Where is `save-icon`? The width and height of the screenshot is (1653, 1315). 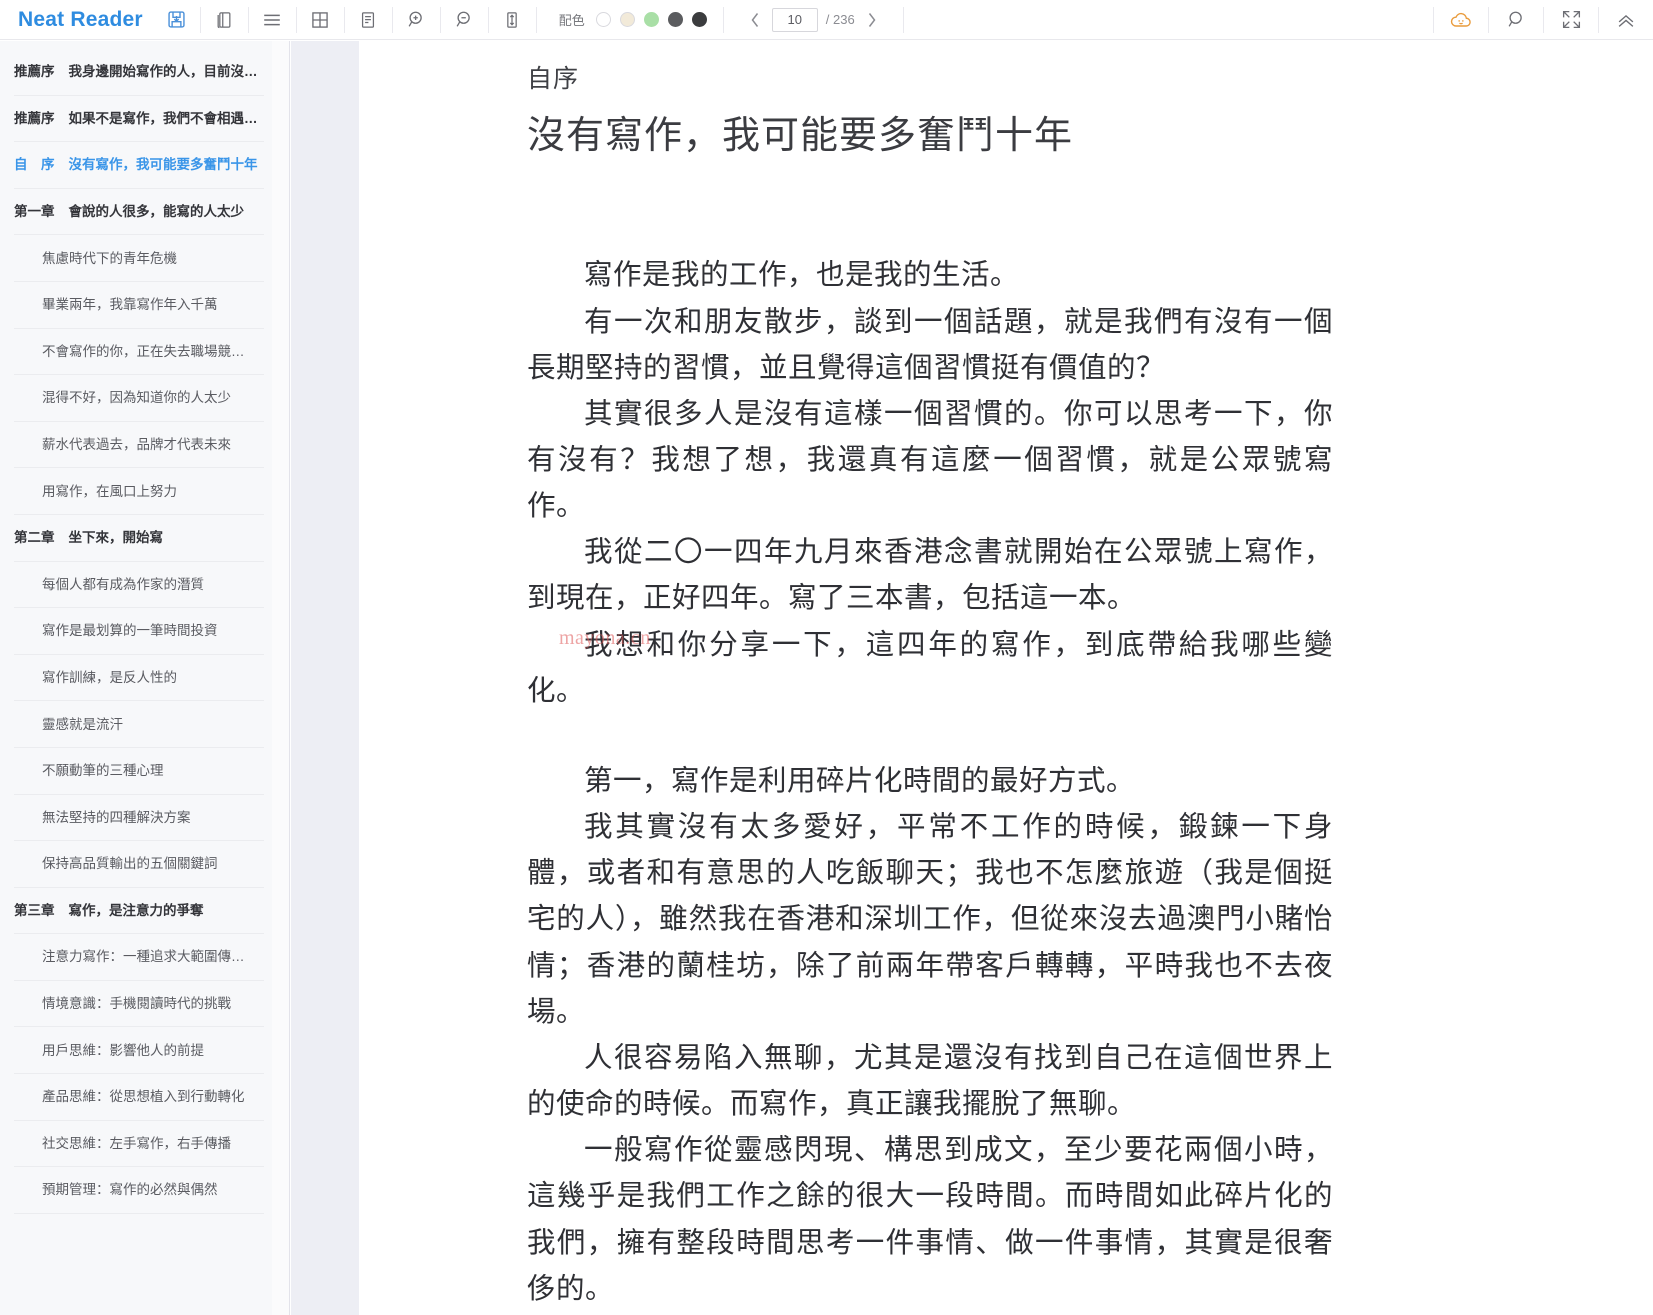
save-icon is located at coordinates (176, 20).